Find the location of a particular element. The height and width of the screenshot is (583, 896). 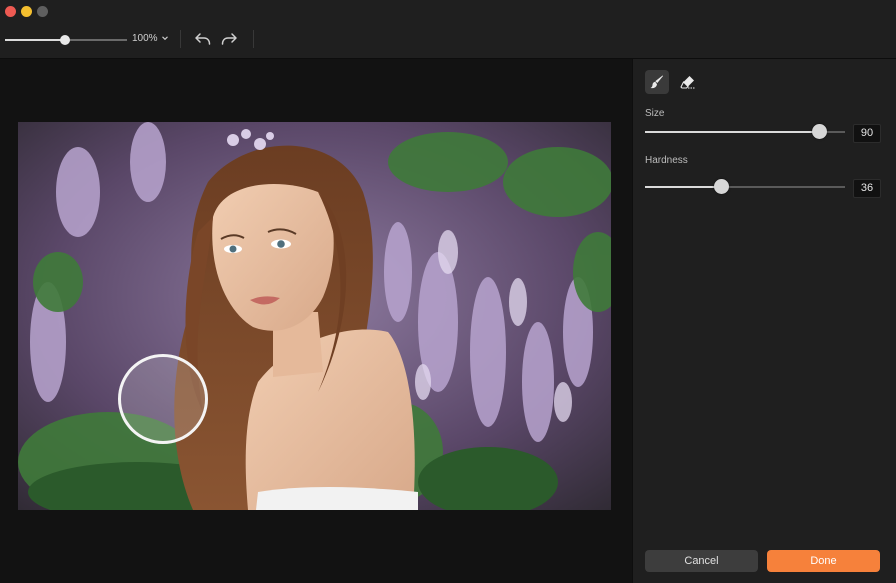

zoom-slider-thumb is located at coordinates (64, 40).